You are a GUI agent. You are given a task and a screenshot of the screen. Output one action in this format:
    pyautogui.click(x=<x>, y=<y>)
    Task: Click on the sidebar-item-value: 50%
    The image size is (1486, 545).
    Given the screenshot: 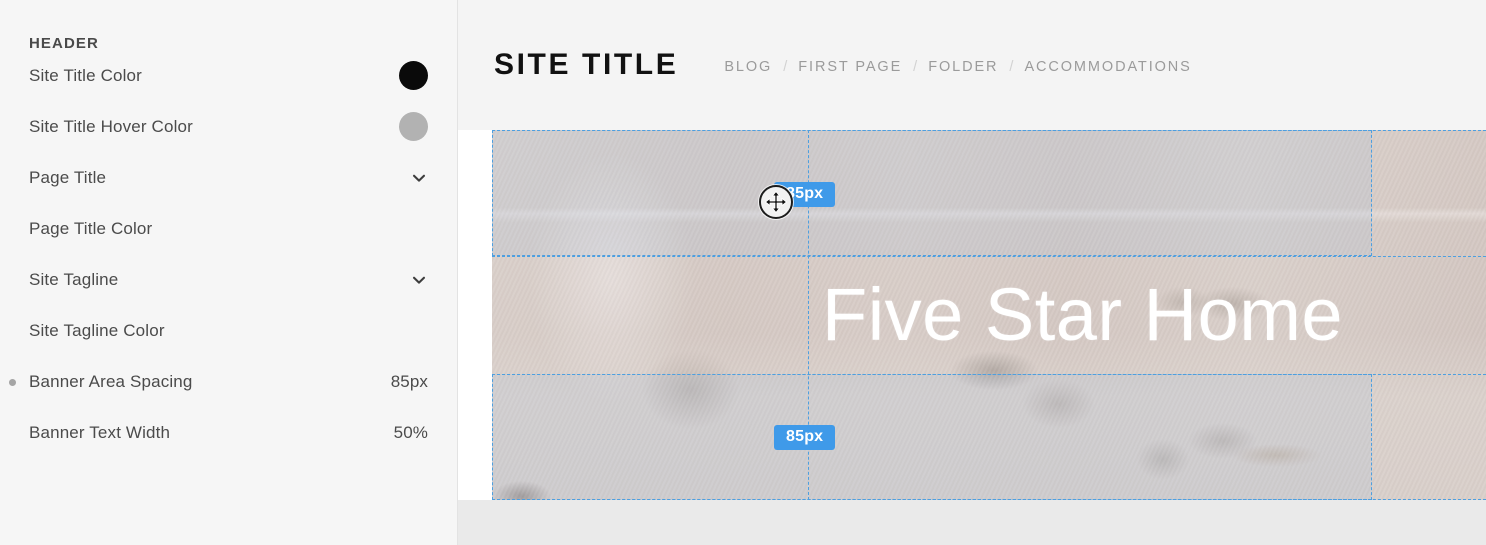 What is the action you would take?
    pyautogui.click(x=410, y=432)
    